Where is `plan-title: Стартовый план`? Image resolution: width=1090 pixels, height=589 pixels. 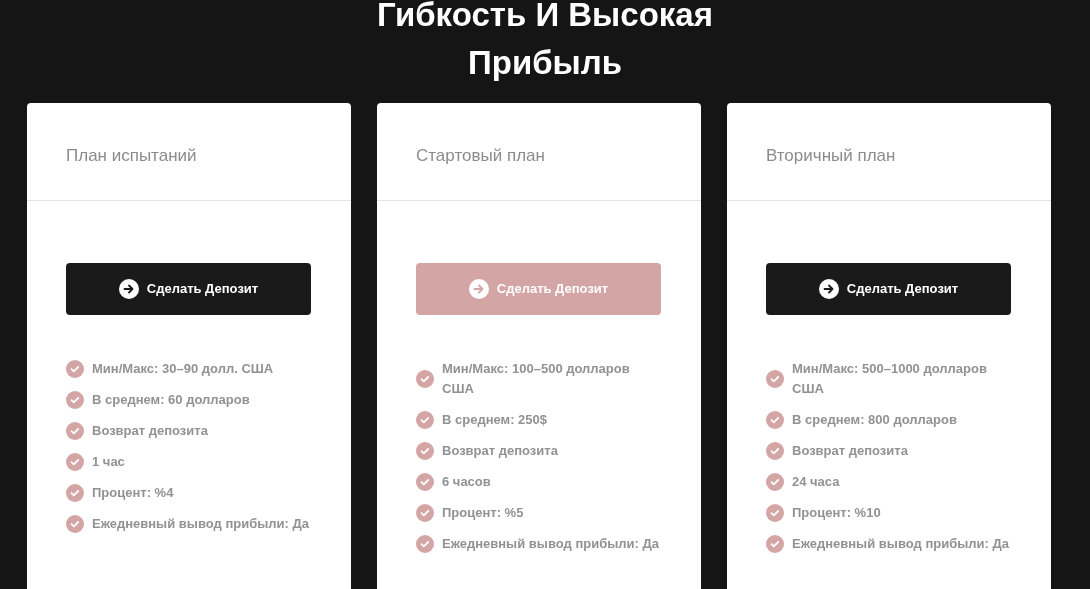
plan-title: Стартовый план is located at coordinates (480, 156).